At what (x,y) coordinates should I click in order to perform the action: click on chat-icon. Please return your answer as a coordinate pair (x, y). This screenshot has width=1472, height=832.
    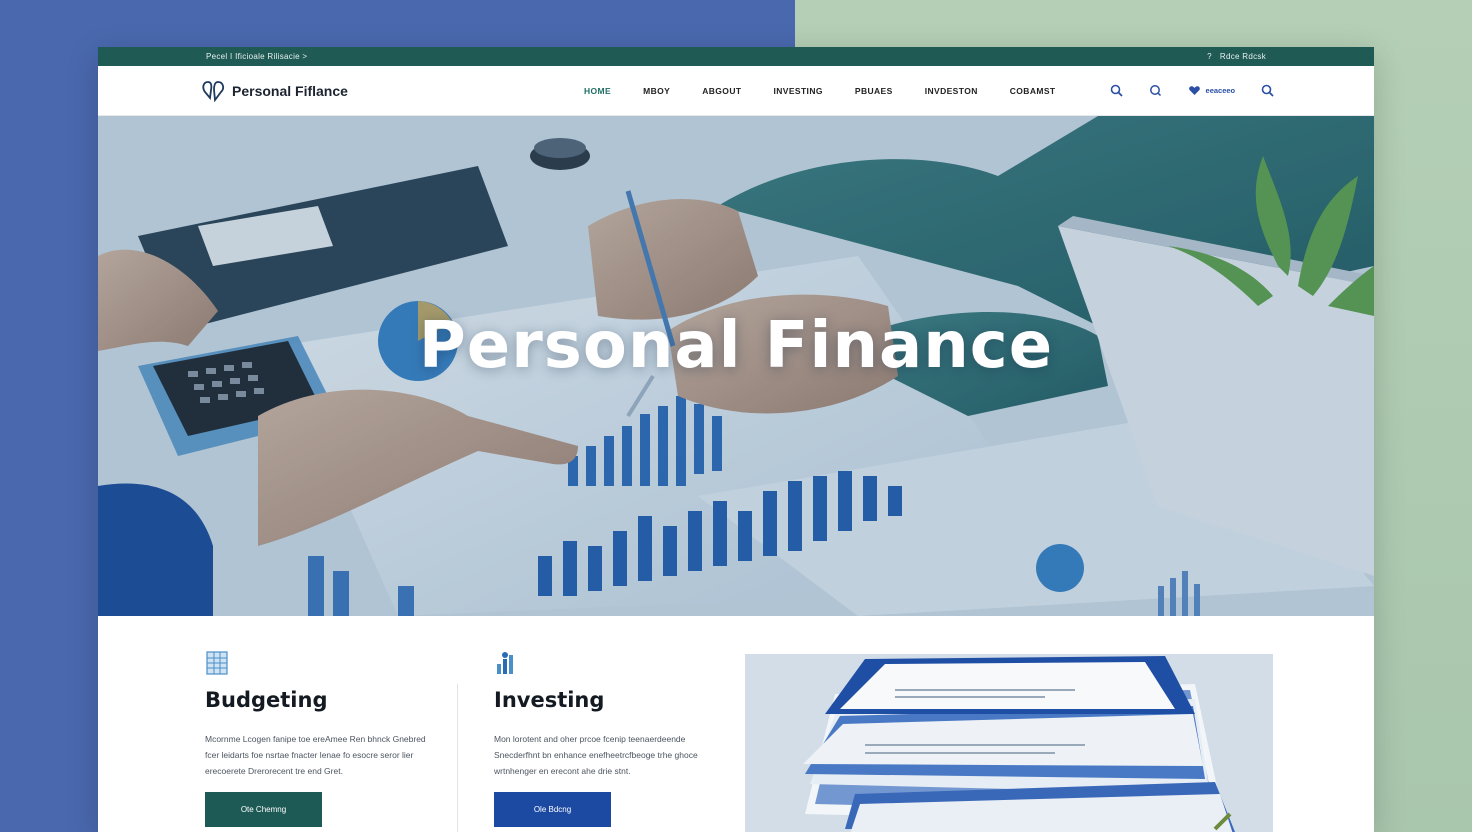
    Looking at the image, I should click on (1155, 91).